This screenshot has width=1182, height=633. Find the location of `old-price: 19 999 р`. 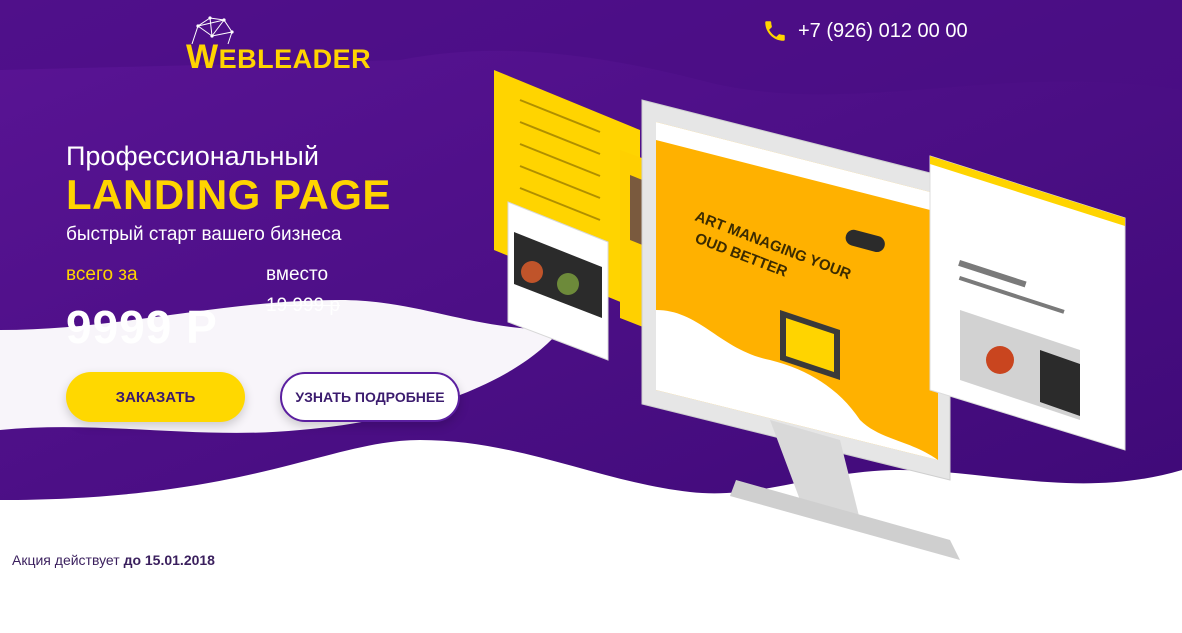

old-price: 19 999 р is located at coordinates (303, 305).